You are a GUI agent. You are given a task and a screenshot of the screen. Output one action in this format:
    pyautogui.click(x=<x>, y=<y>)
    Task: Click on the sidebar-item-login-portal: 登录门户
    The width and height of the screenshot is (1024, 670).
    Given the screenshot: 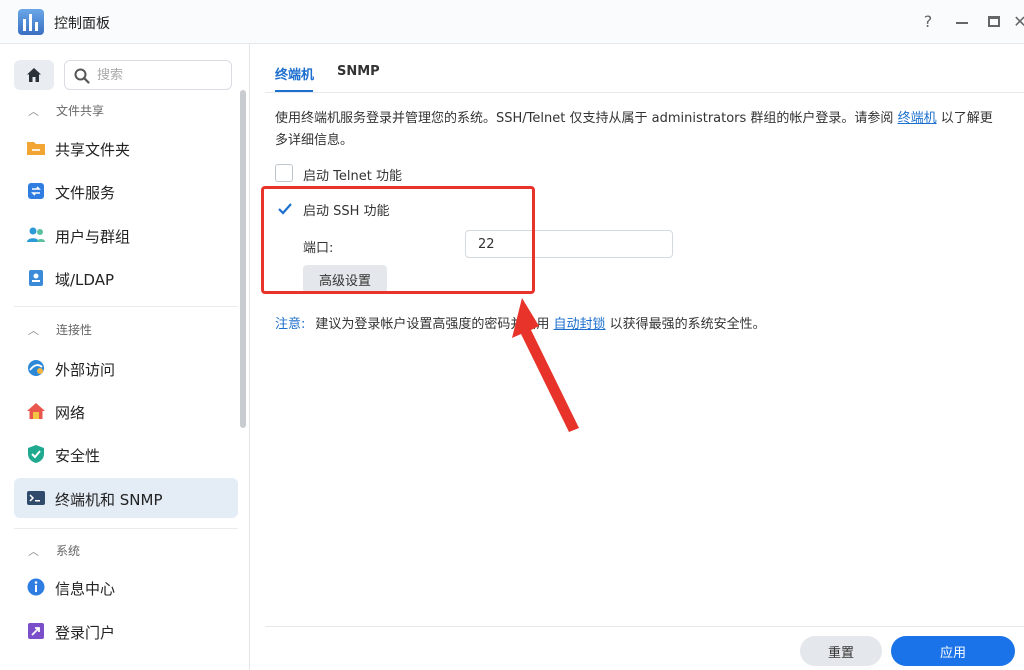 What is the action you would take?
    pyautogui.click(x=126, y=631)
    